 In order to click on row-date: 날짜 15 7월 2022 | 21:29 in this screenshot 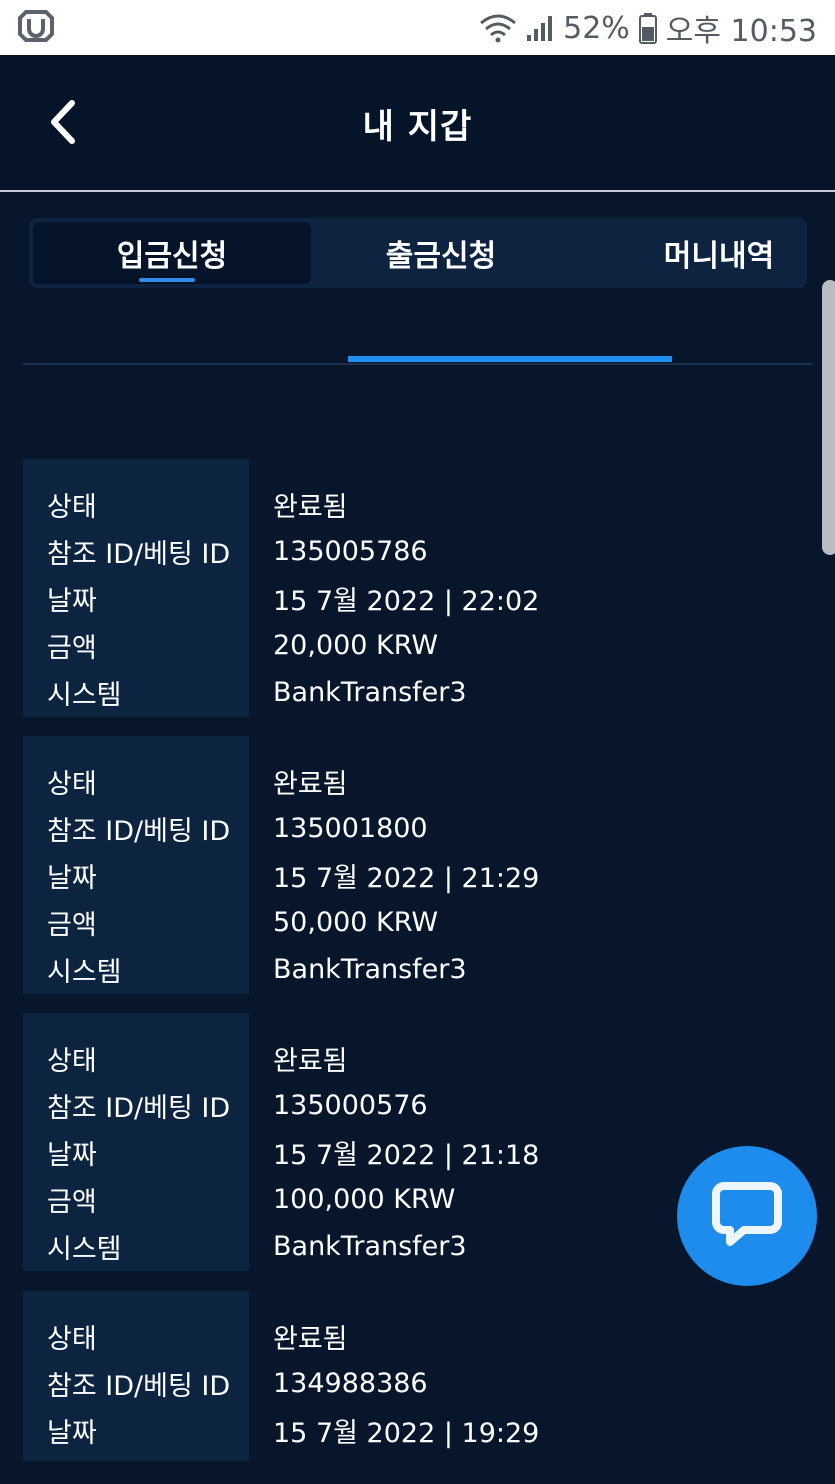, I will do `click(417, 875)`.